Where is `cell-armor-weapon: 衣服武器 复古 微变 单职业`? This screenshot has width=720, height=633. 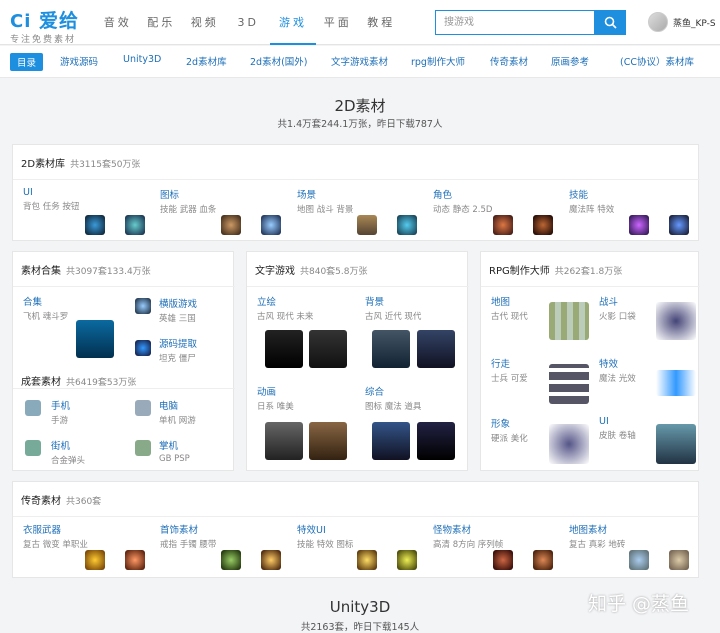
cell-armor-weapon: 衣服武器 复古 微变 单职业 is located at coordinates (55, 536).